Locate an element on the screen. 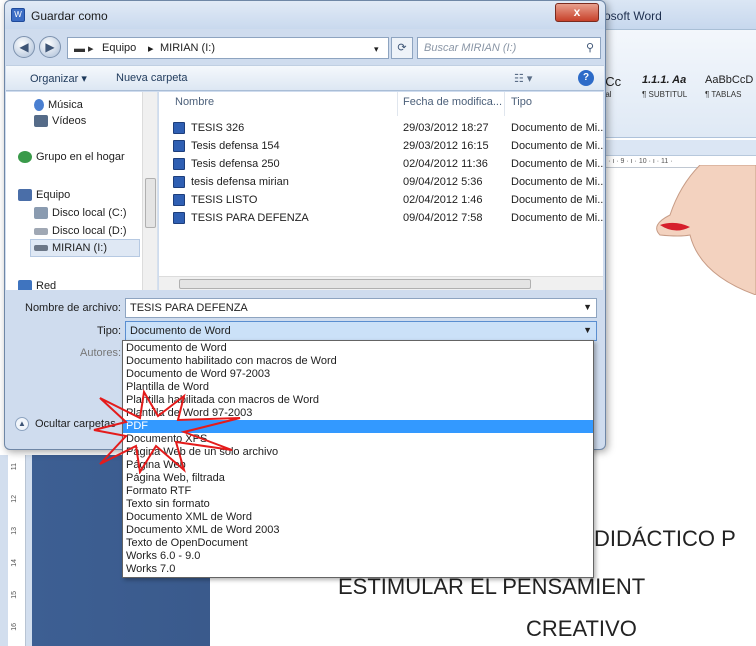  type-label: Tipo: is located at coordinates (108, 331).